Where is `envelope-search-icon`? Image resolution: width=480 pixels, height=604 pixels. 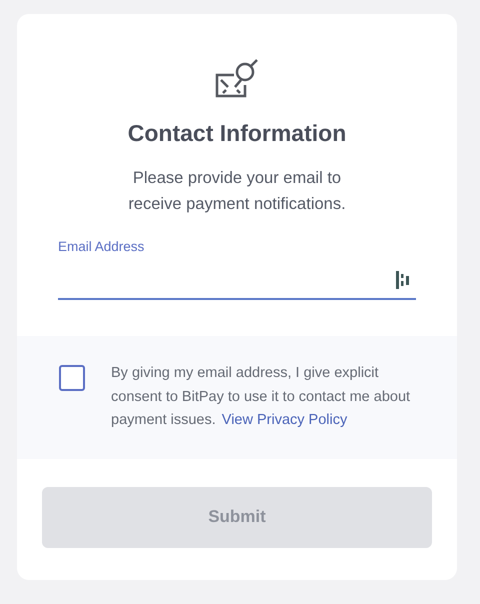
envelope-search-icon is located at coordinates (237, 78).